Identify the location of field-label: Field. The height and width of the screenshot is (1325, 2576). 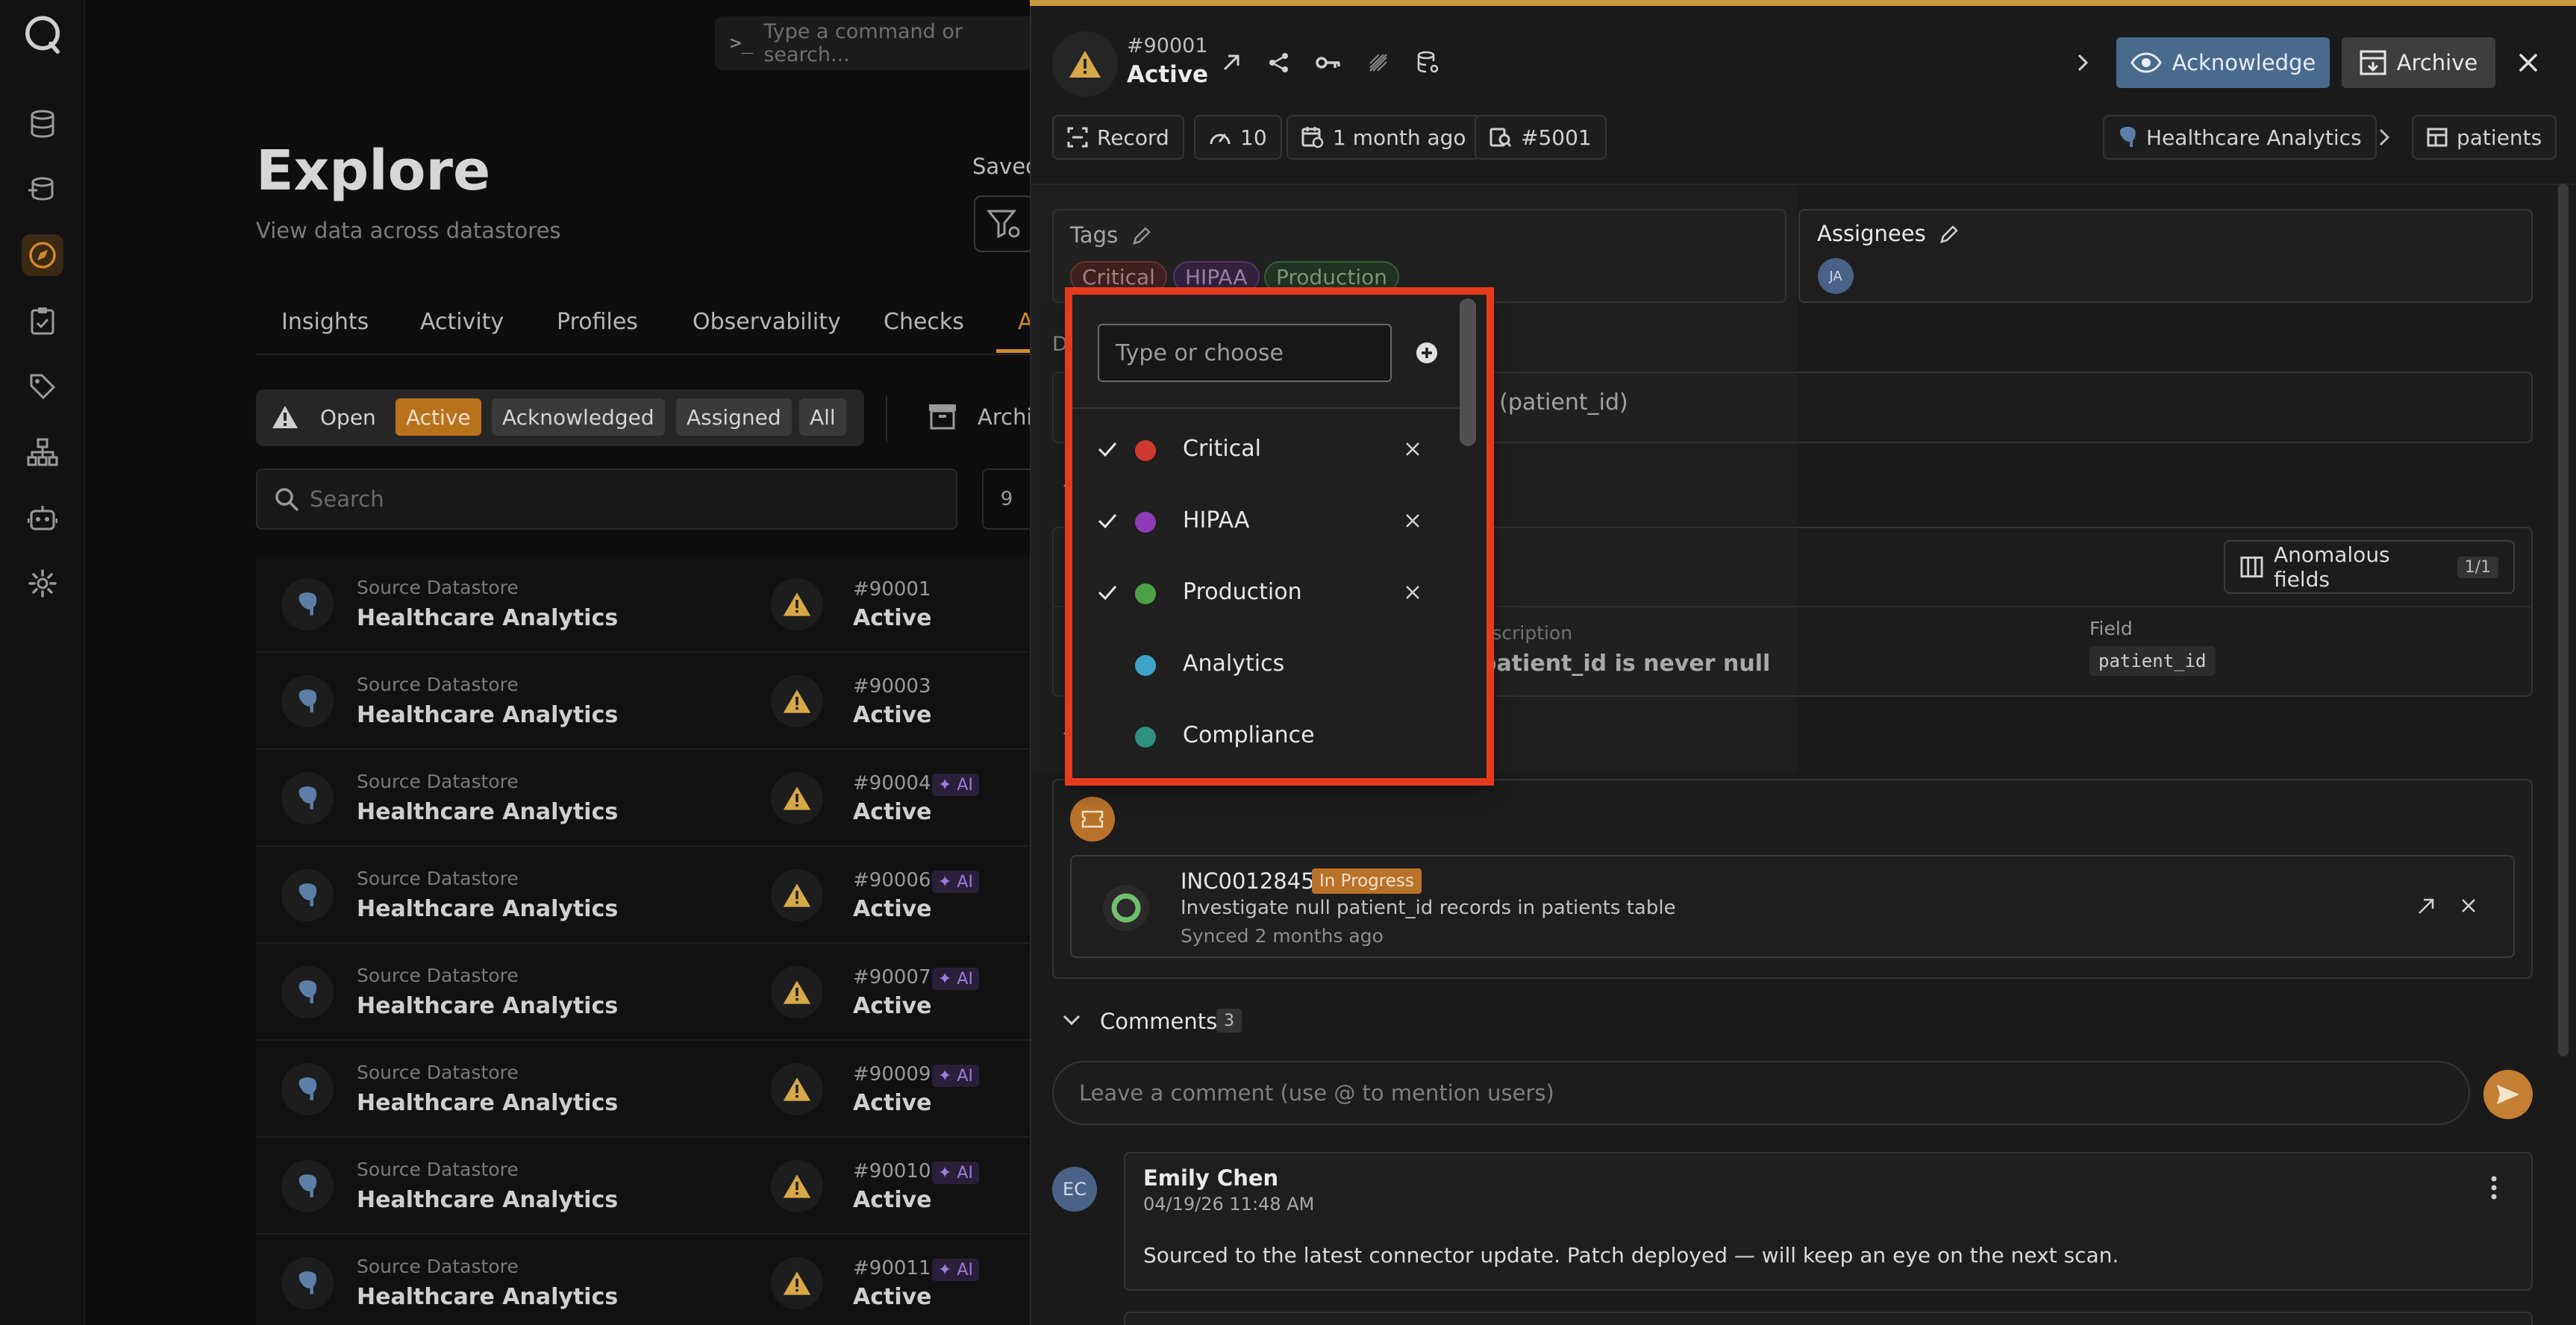
(2111, 628).